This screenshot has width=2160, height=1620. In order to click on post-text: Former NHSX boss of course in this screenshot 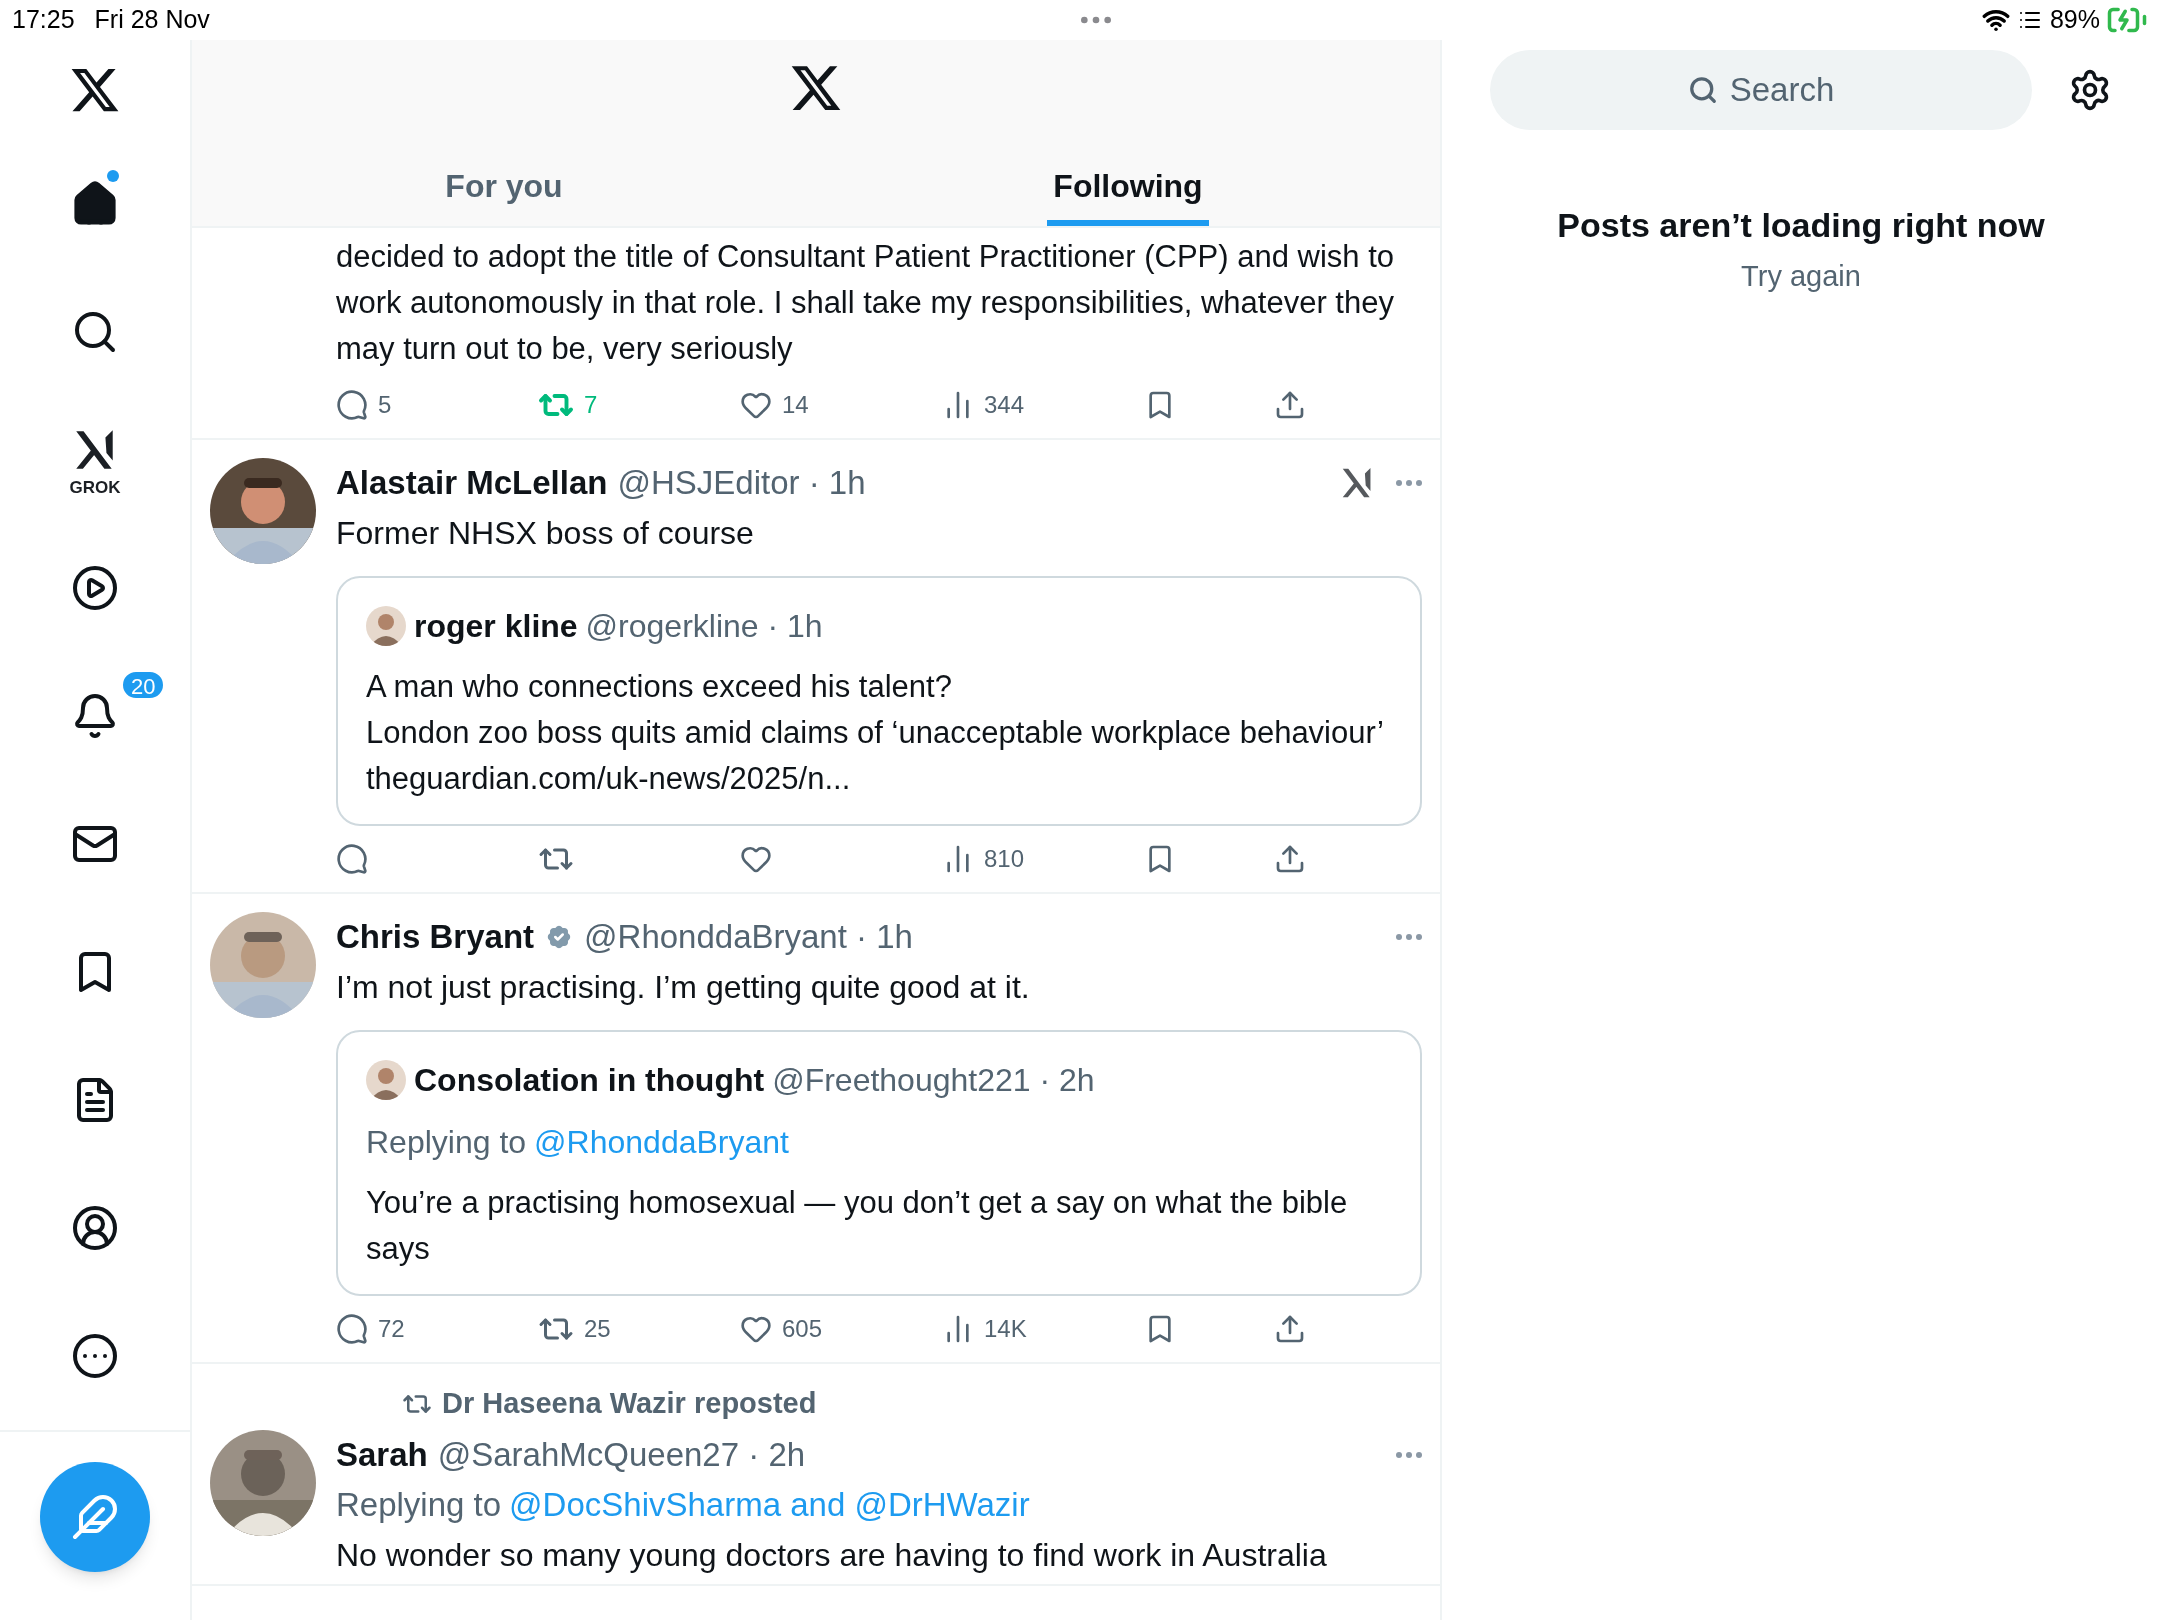, I will do `click(545, 533)`.